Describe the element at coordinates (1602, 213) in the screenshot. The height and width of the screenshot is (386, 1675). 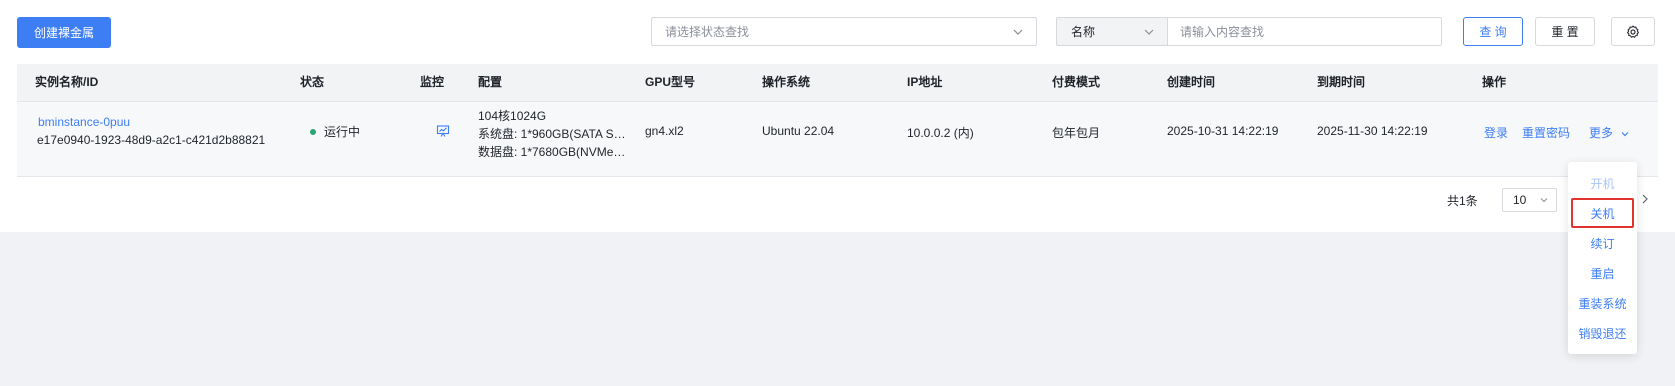
I see `menu-item-power-off: 关机` at that location.